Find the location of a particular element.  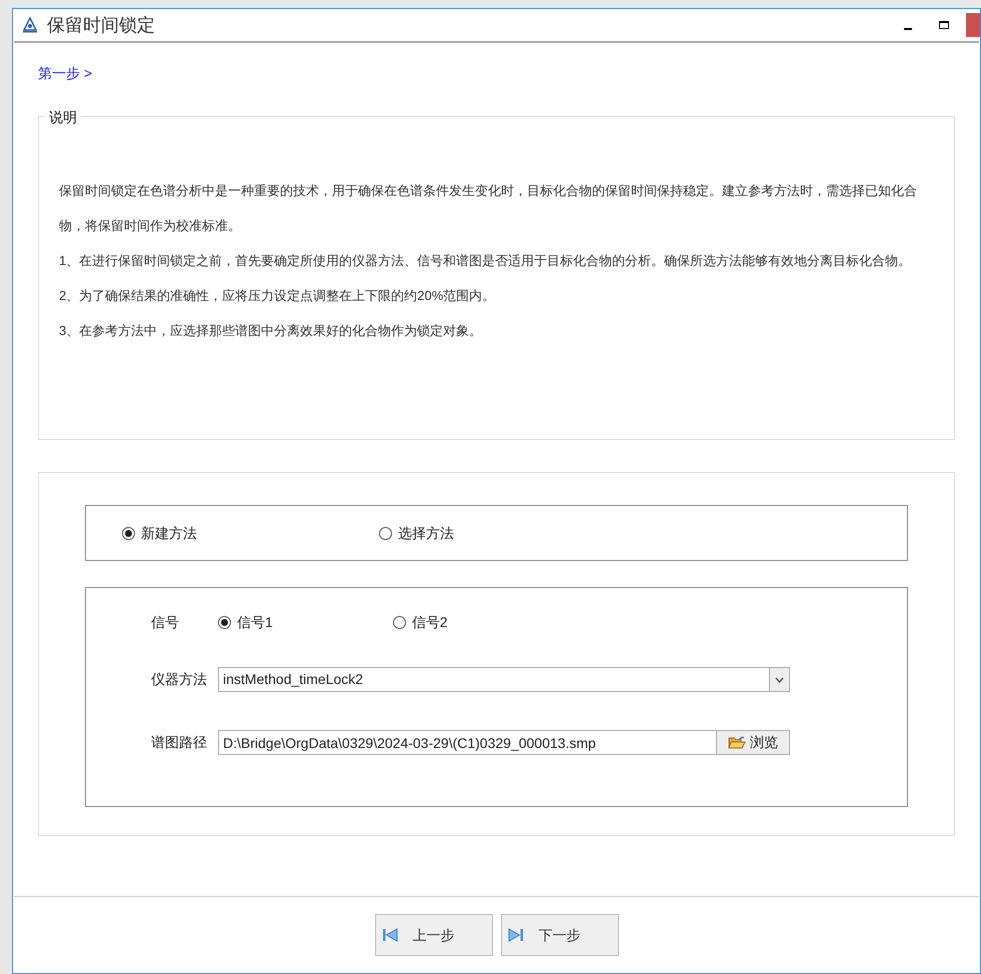

skip-forward-icon is located at coordinates (516, 935).